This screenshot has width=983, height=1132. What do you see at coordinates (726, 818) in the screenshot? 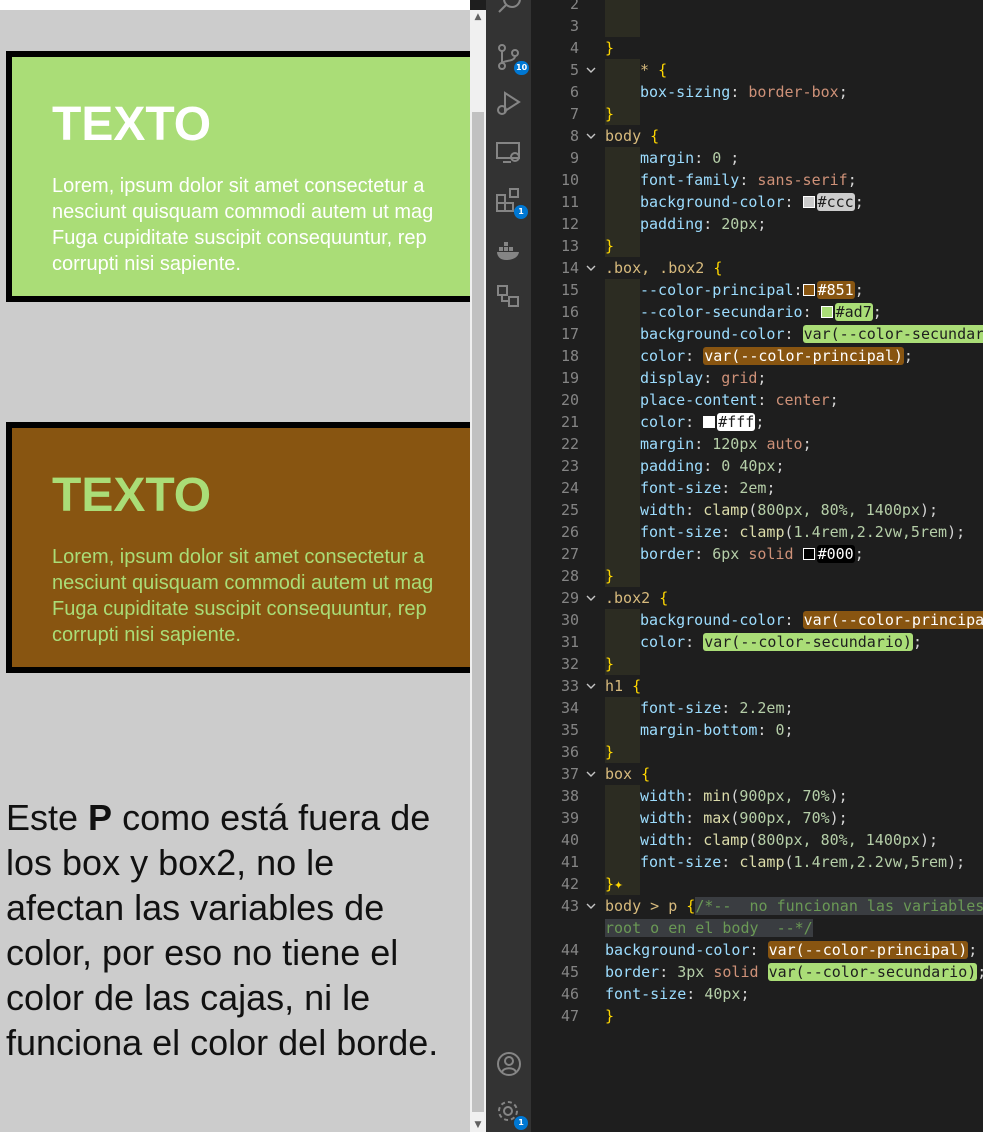
I see `code-line: width: max(900px, 70%);` at bounding box center [726, 818].